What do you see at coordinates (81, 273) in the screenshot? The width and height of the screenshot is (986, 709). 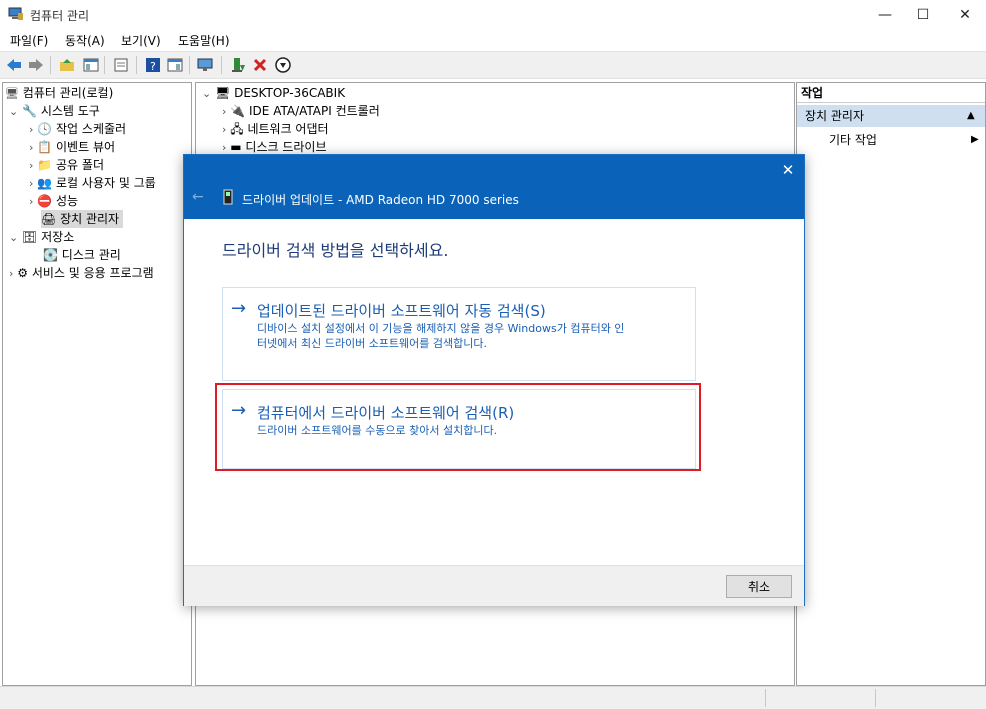 I see `tree-item-services: › ⚙ 서비스 및 응용 프로그램` at bounding box center [81, 273].